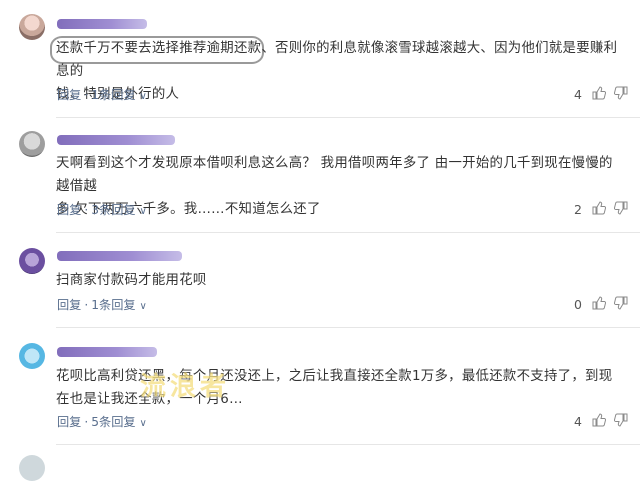 The image size is (640, 481). What do you see at coordinates (578, 304) in the screenshot?
I see `like-count: 0` at bounding box center [578, 304].